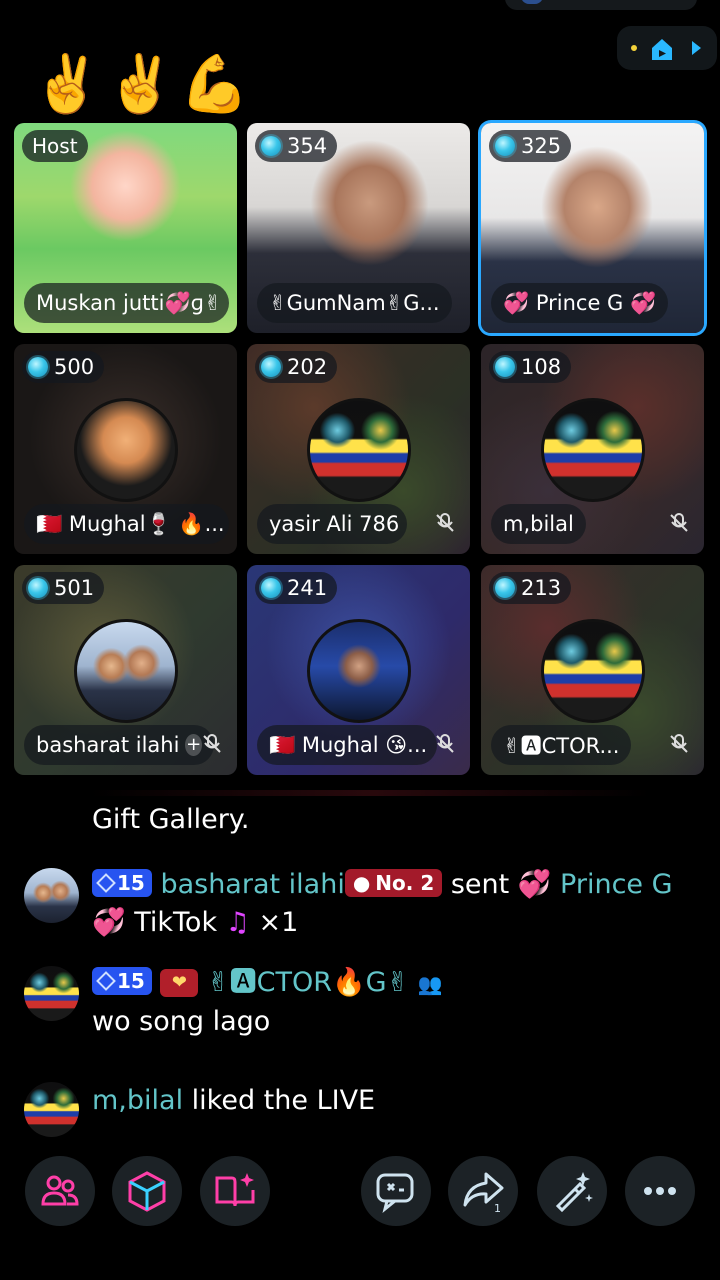 Image resolution: width=720 pixels, height=1280 pixels. Describe the element at coordinates (283, 1100) in the screenshot. I see `message-text: liked the LIVE` at that location.